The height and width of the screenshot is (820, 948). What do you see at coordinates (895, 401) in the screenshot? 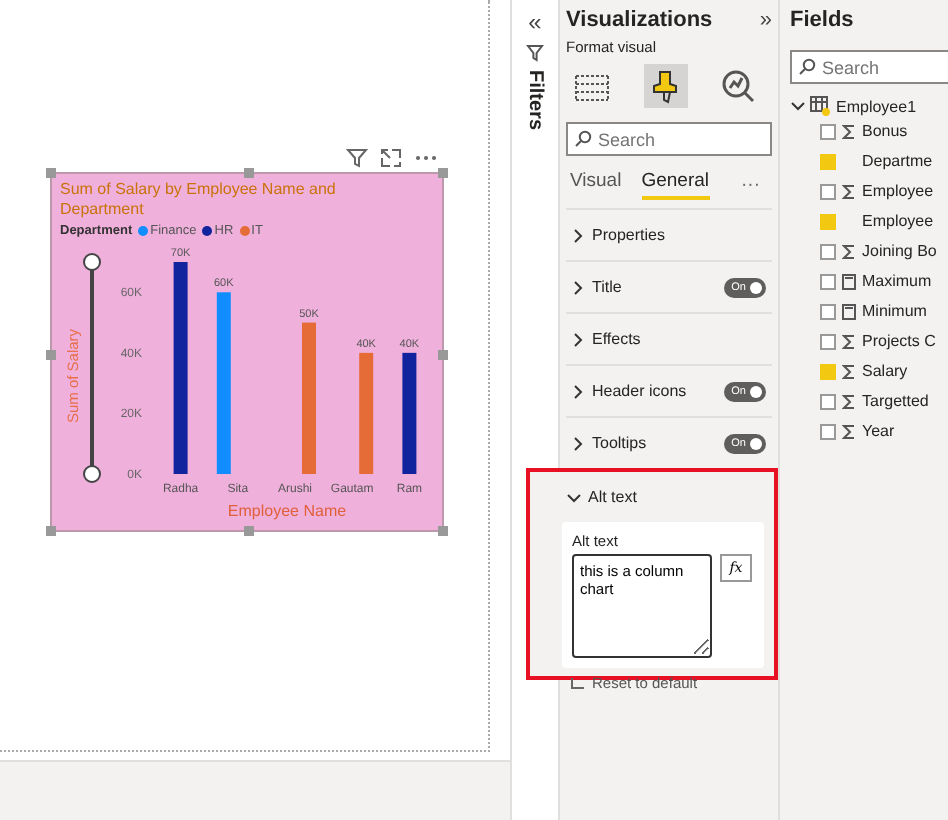
I see `field-name: Targetted` at bounding box center [895, 401].